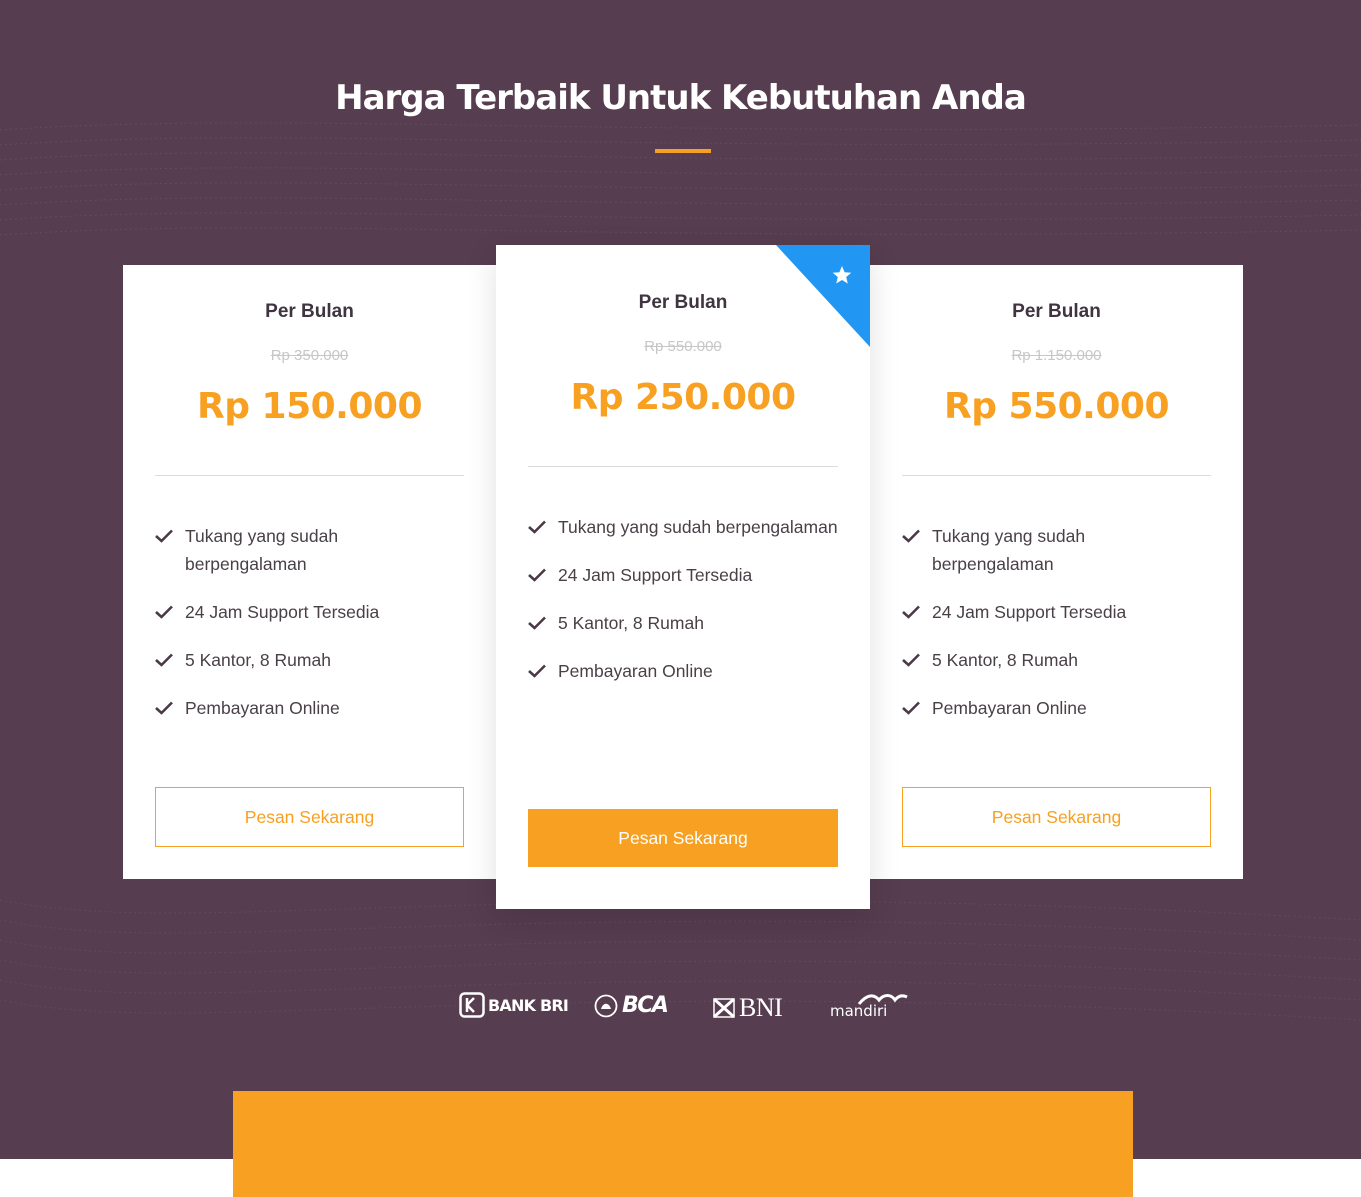 Image resolution: width=1361 pixels, height=1197 pixels. Describe the element at coordinates (680, 179) in the screenshot. I see `decorative-wave-top` at that location.